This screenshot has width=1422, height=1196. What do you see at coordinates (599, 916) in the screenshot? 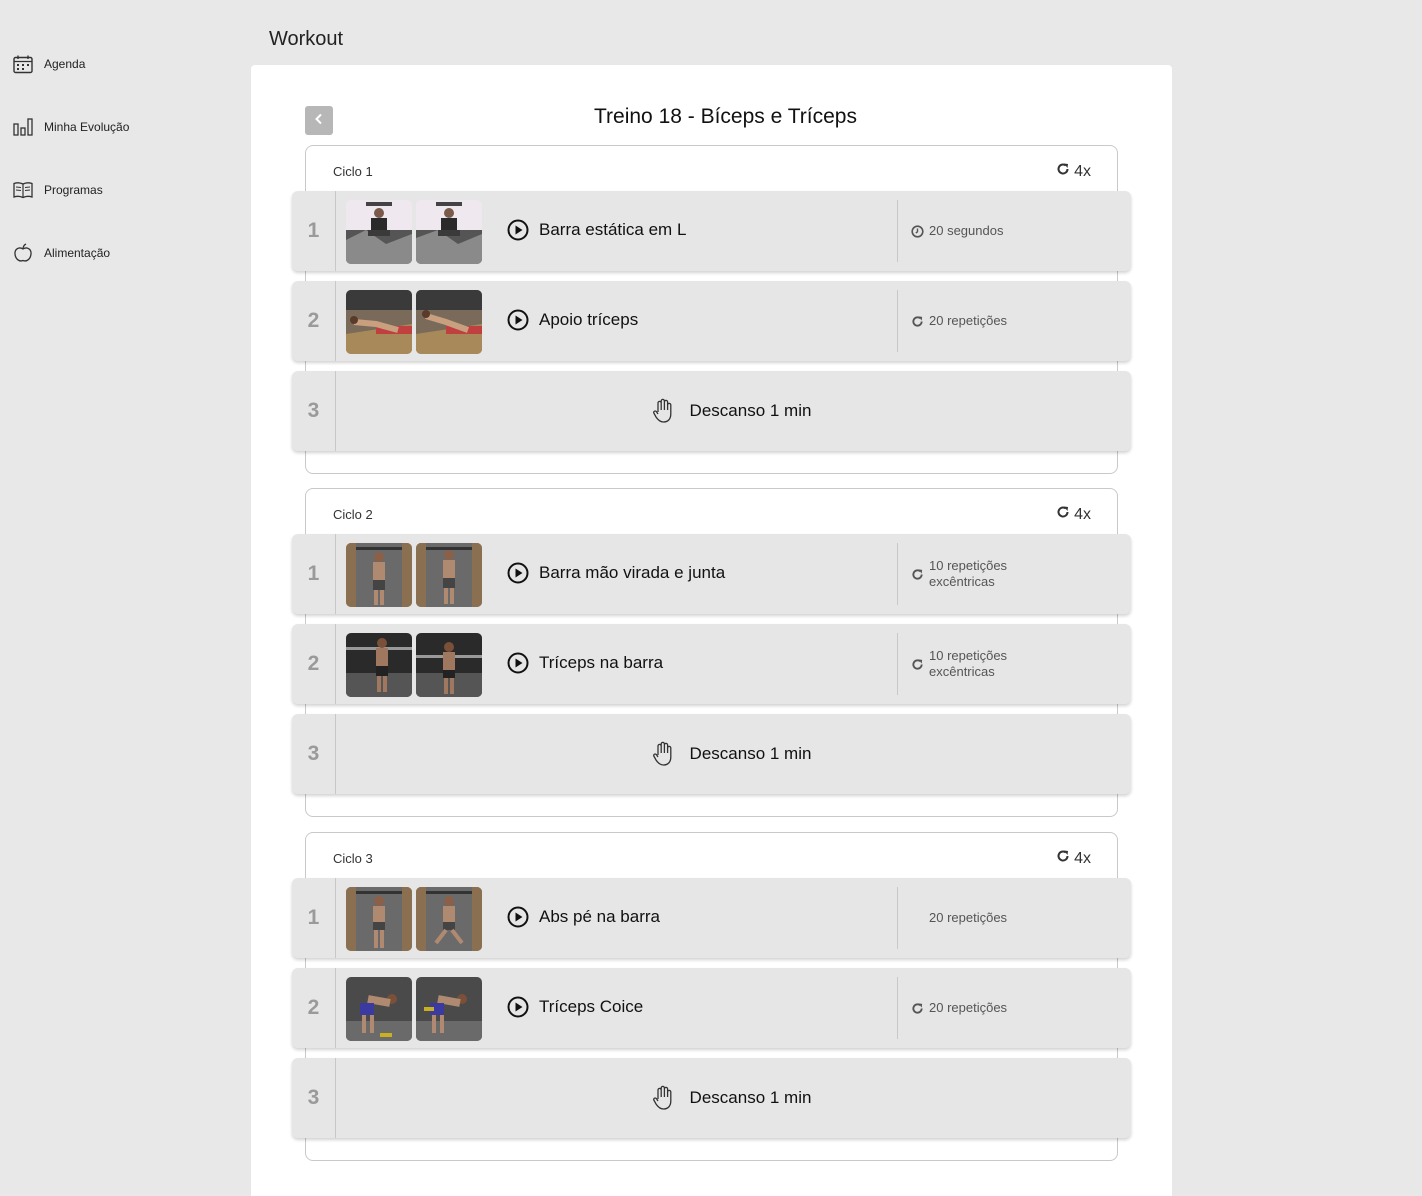
I see `exercise-name-text: Abs pé na barra` at bounding box center [599, 916].